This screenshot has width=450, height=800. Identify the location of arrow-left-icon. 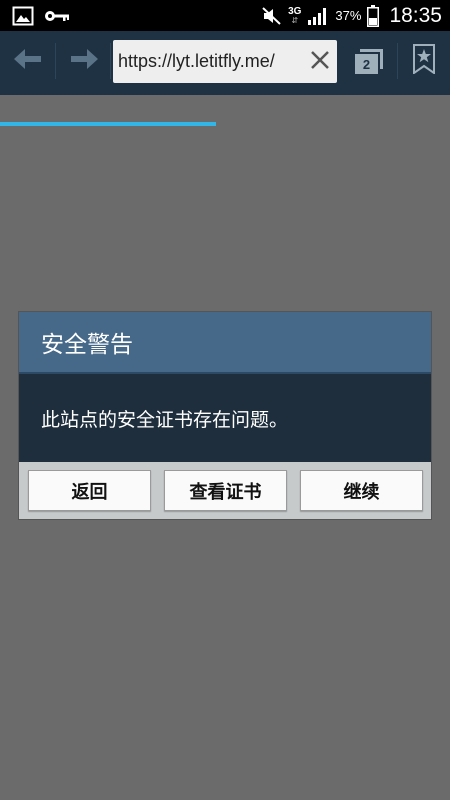
(28, 61).